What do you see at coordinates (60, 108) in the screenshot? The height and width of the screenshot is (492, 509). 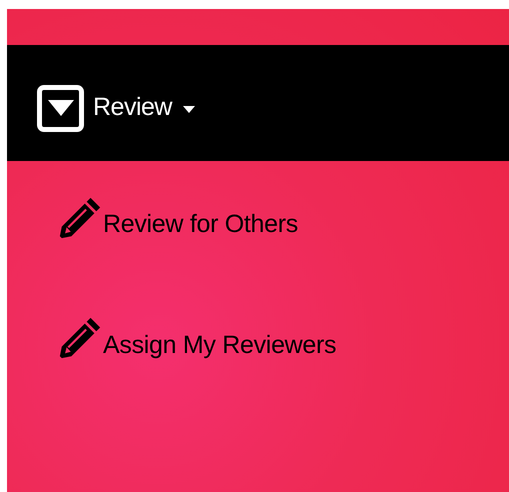 I see `dropdown-box-icon` at bounding box center [60, 108].